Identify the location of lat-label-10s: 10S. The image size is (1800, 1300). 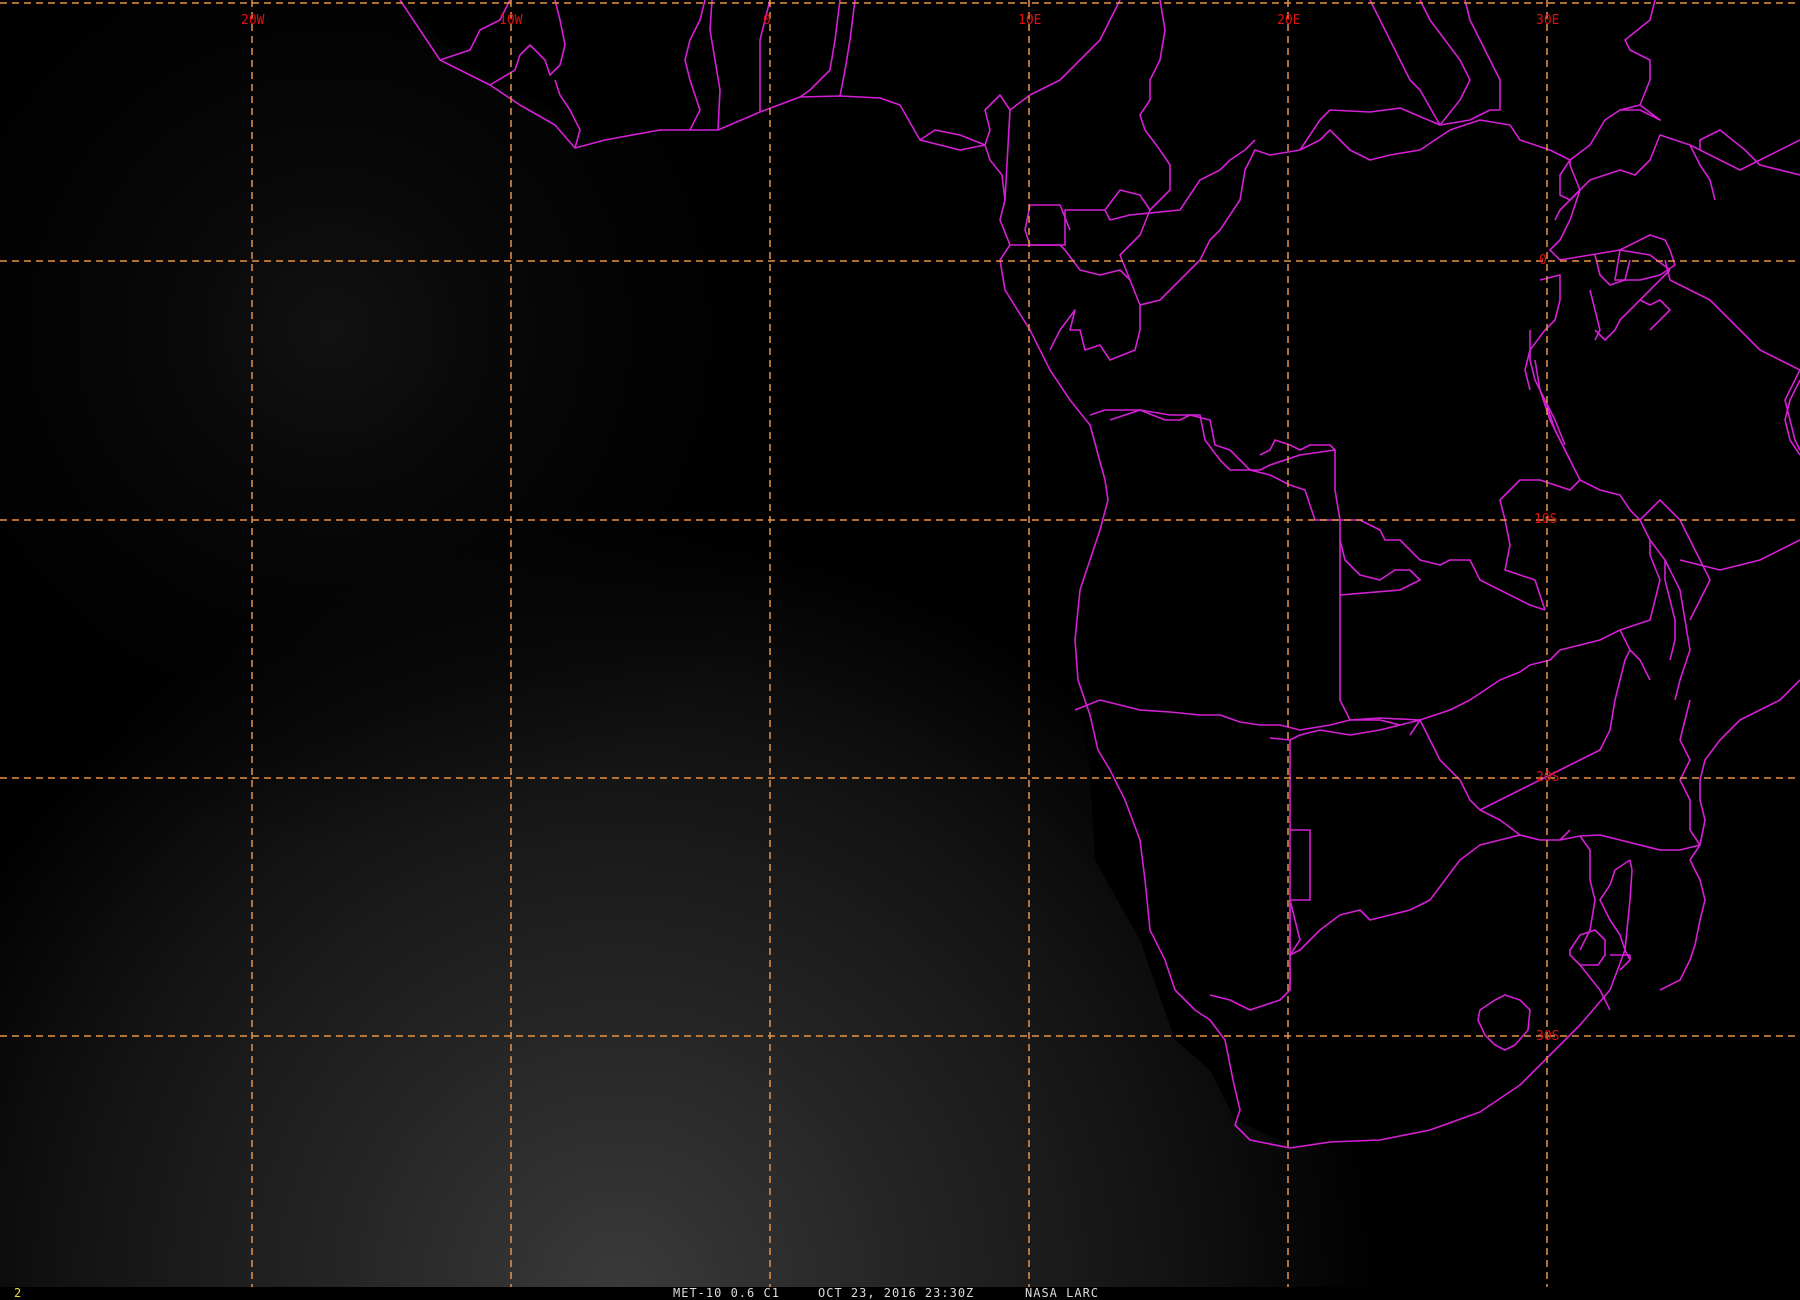
(1545, 519).